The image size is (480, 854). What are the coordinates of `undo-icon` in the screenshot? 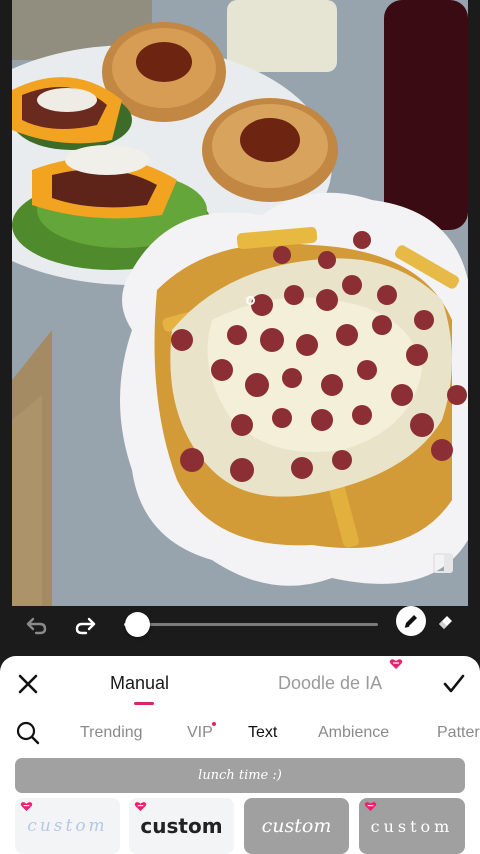 It's located at (36, 626).